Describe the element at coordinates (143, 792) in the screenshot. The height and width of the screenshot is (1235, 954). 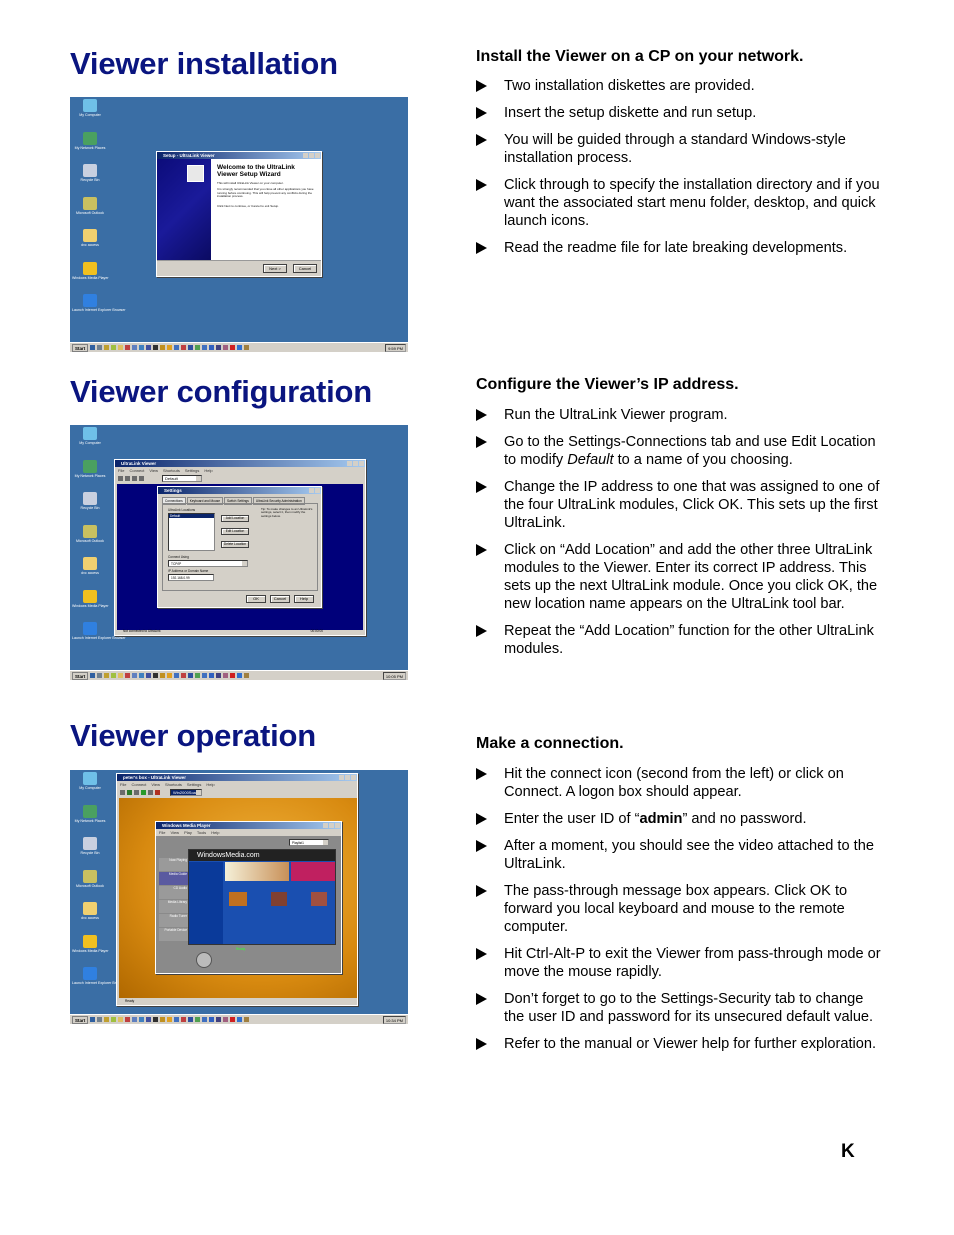
I see `pass-through-icon` at that location.